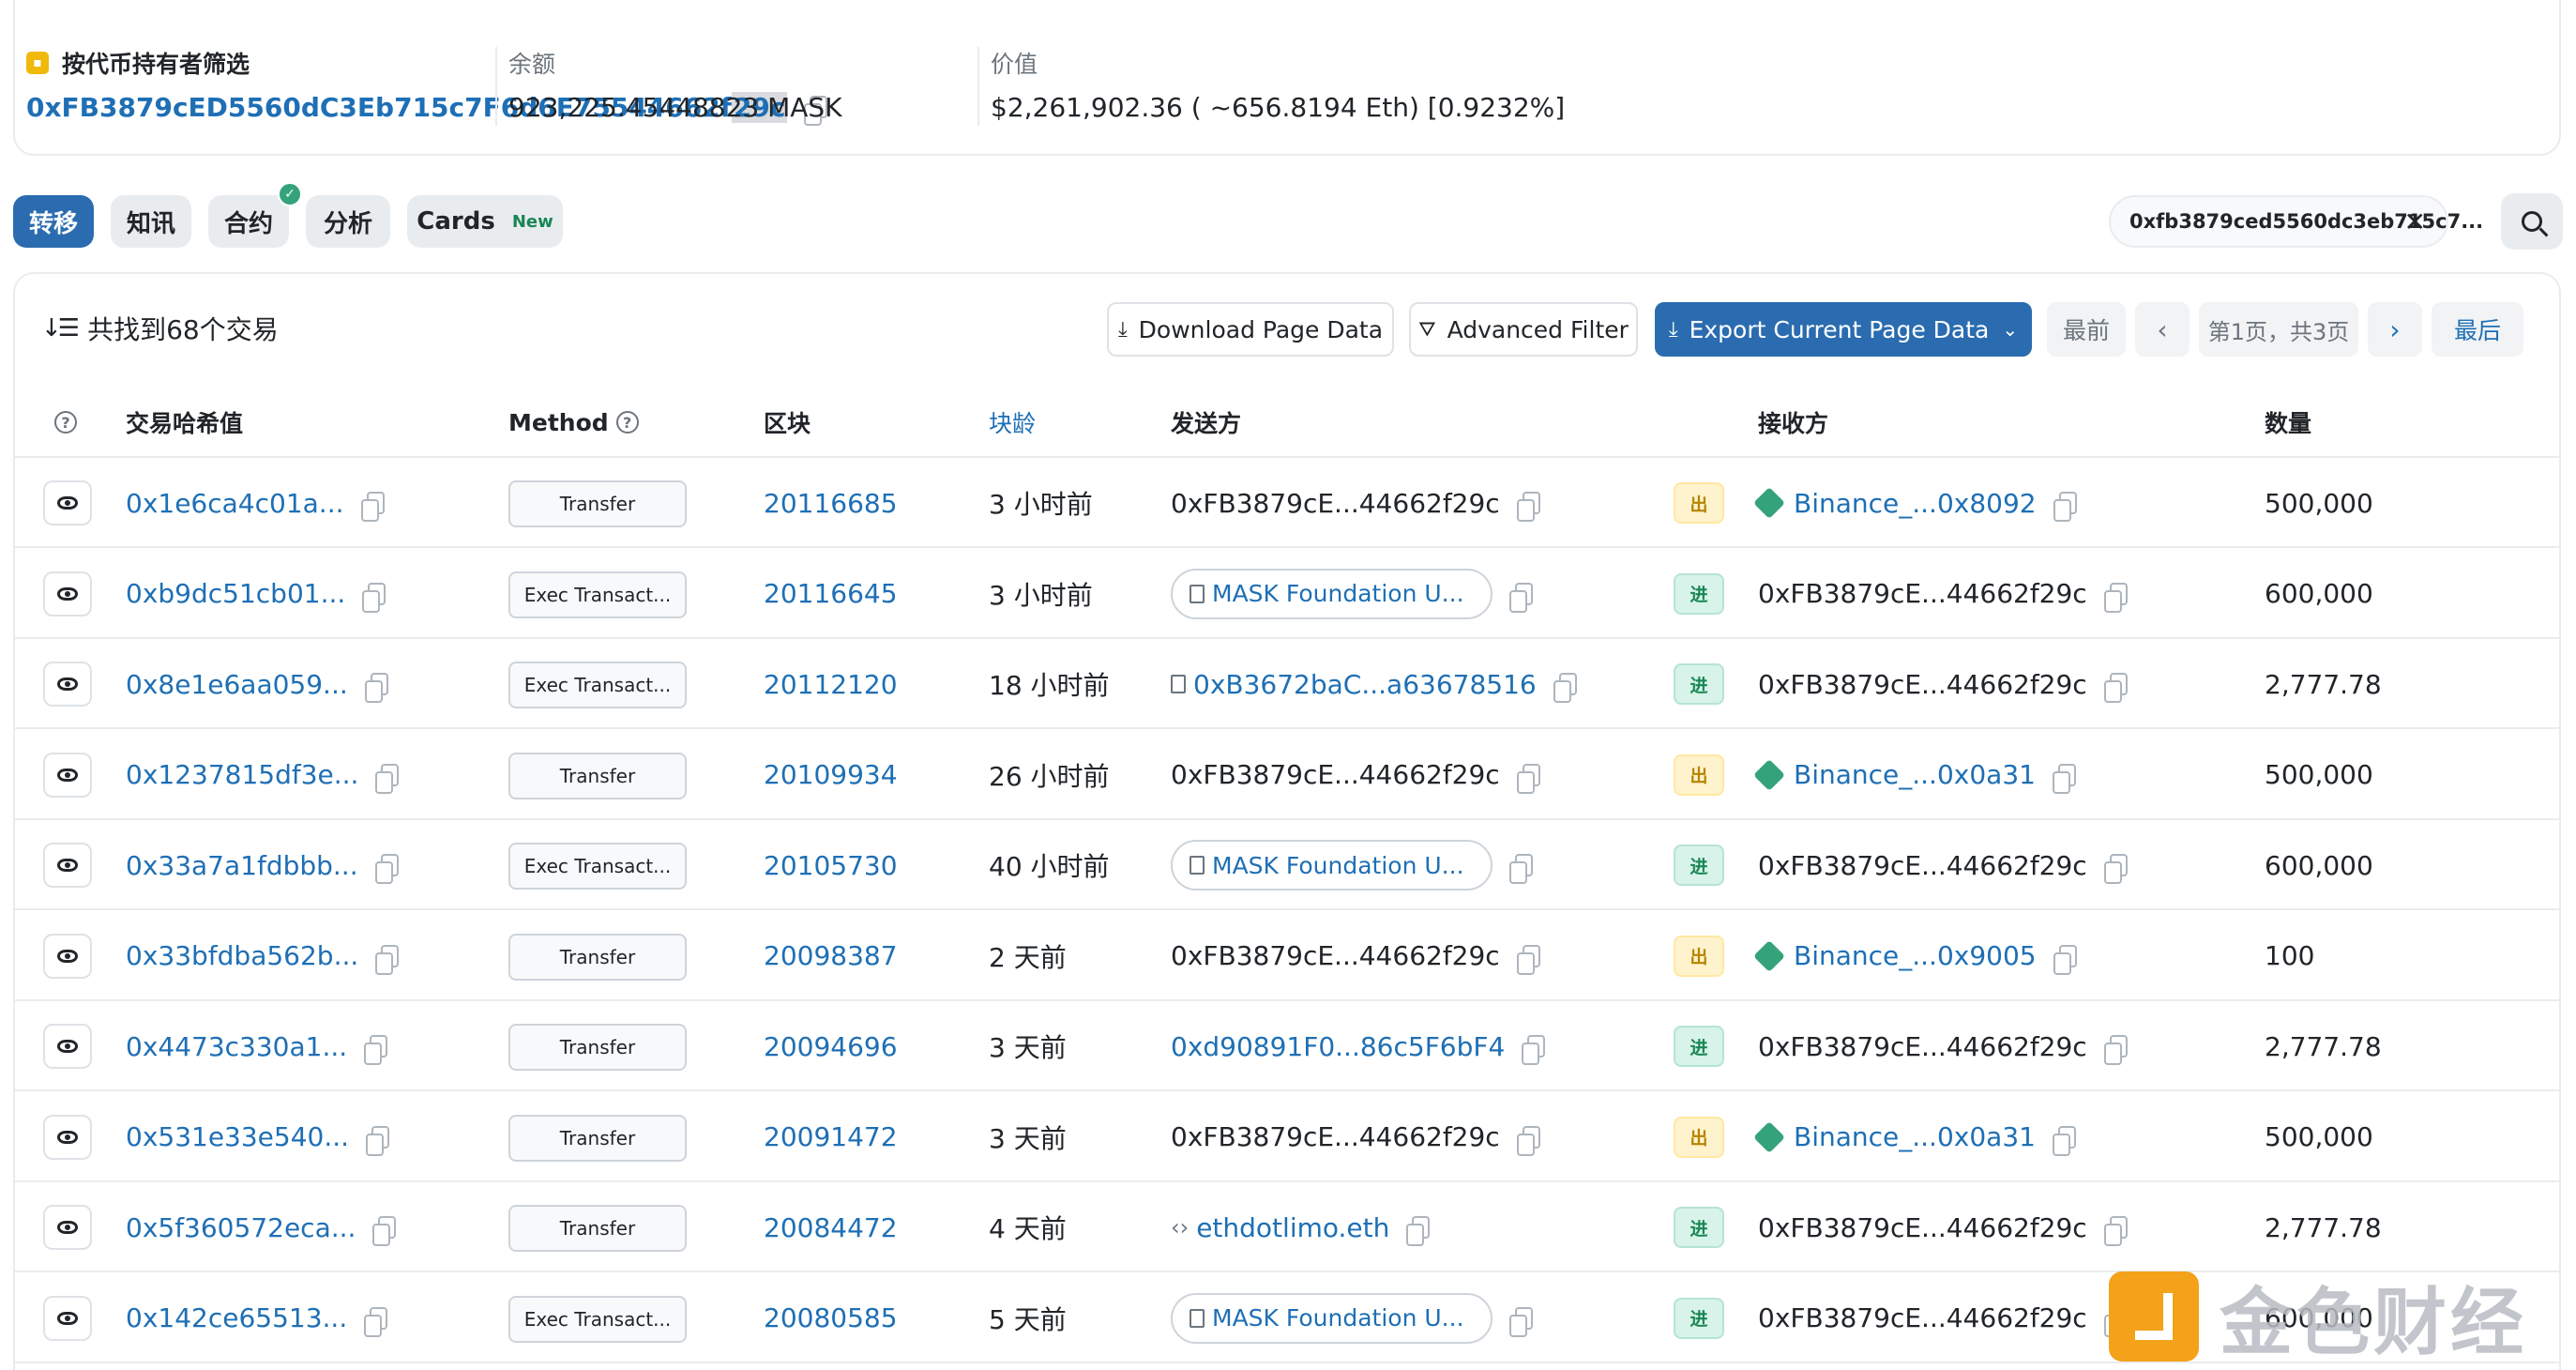 This screenshot has width=2576, height=1370. I want to click on close-icon: ✕, so click(2415, 221).